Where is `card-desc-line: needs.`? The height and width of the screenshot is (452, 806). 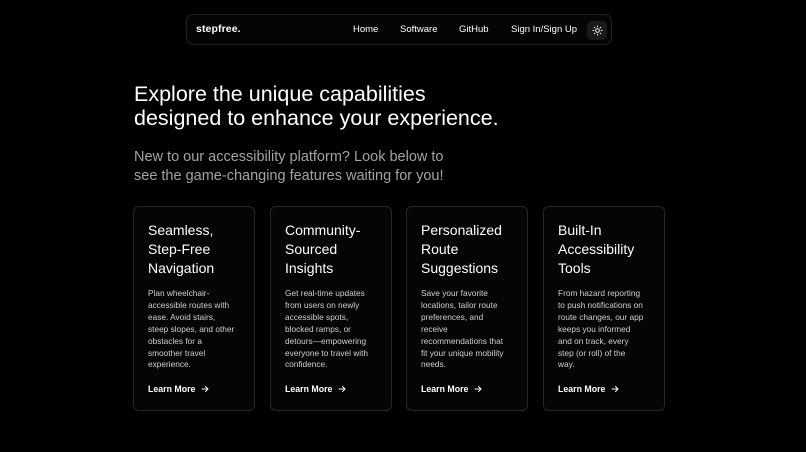
card-desc-line: needs. is located at coordinates (433, 364).